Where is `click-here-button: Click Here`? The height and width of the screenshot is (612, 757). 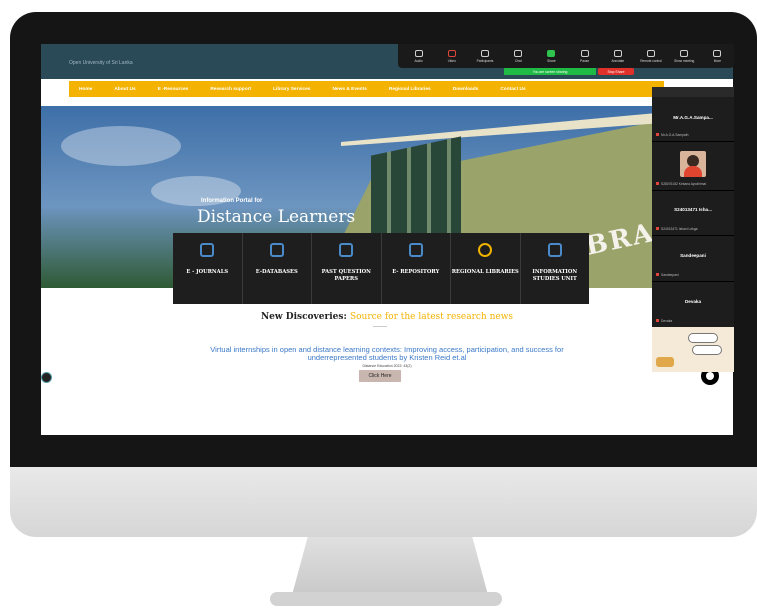
click-here-button: Click Here is located at coordinates (380, 376).